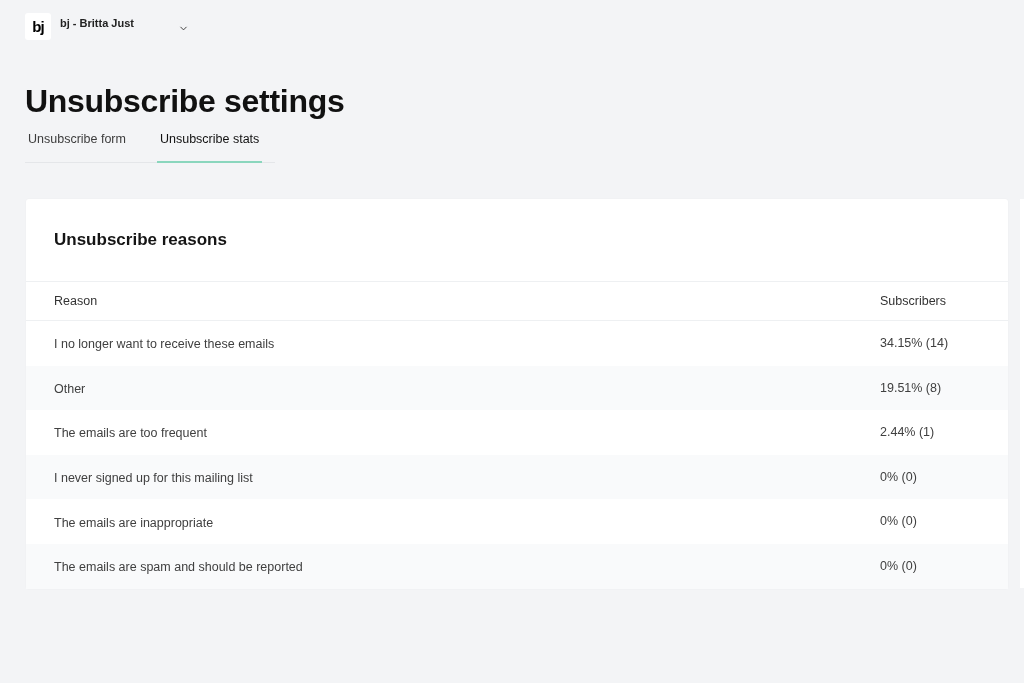 The width and height of the screenshot is (1024, 683). What do you see at coordinates (153, 478) in the screenshot?
I see `table-cell: I never signed up for this mailing list` at bounding box center [153, 478].